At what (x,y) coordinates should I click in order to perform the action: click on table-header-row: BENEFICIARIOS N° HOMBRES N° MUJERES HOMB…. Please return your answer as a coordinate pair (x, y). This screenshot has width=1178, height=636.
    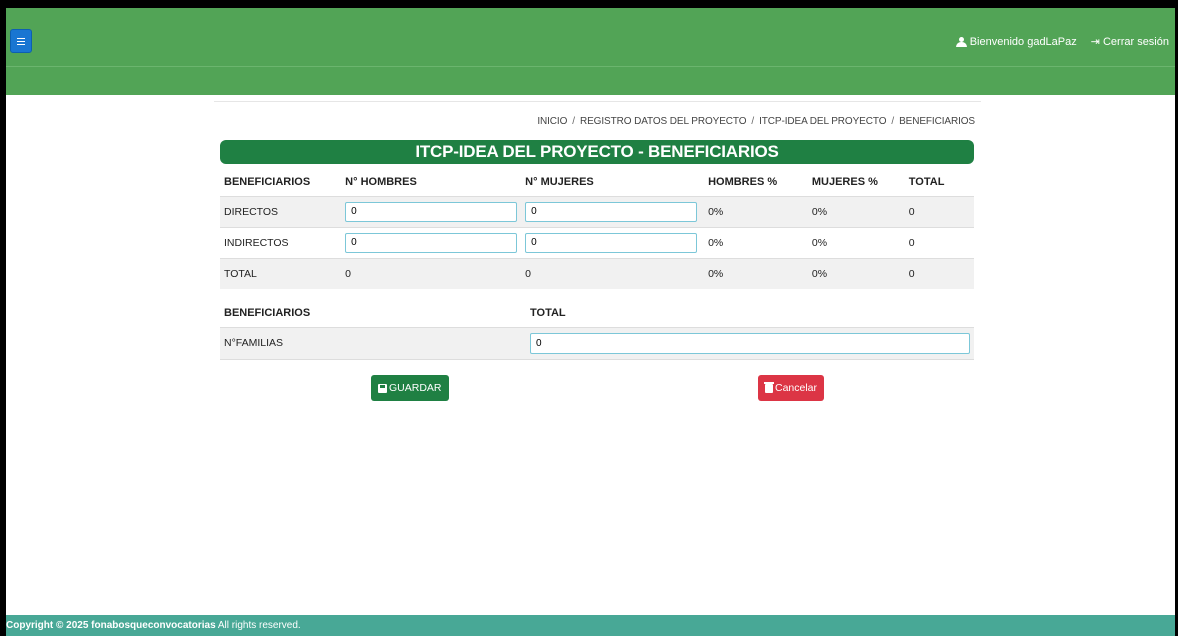
    Looking at the image, I should click on (597, 182).